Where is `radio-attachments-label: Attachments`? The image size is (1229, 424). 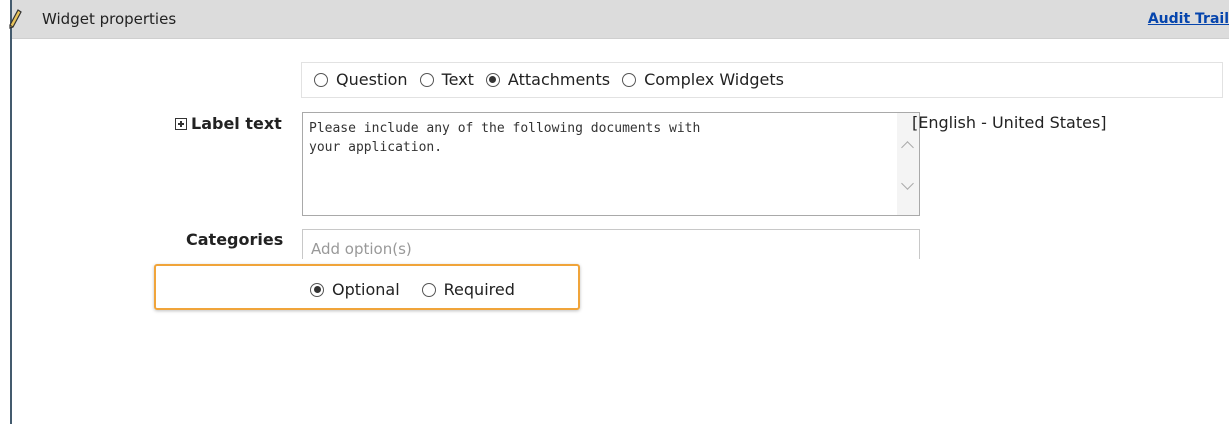 radio-attachments-label: Attachments is located at coordinates (559, 79).